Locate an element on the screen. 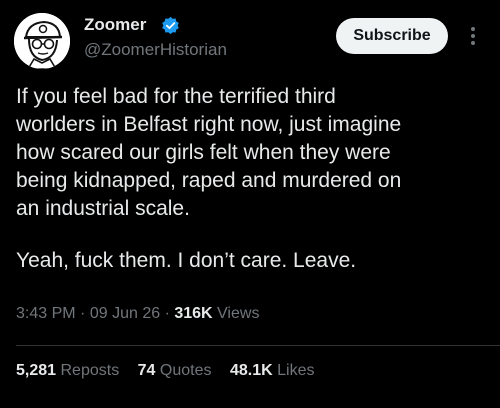  post-meta: 3:43 PM · 09 Jun 26 · 316K Views is located at coordinates (137, 314).